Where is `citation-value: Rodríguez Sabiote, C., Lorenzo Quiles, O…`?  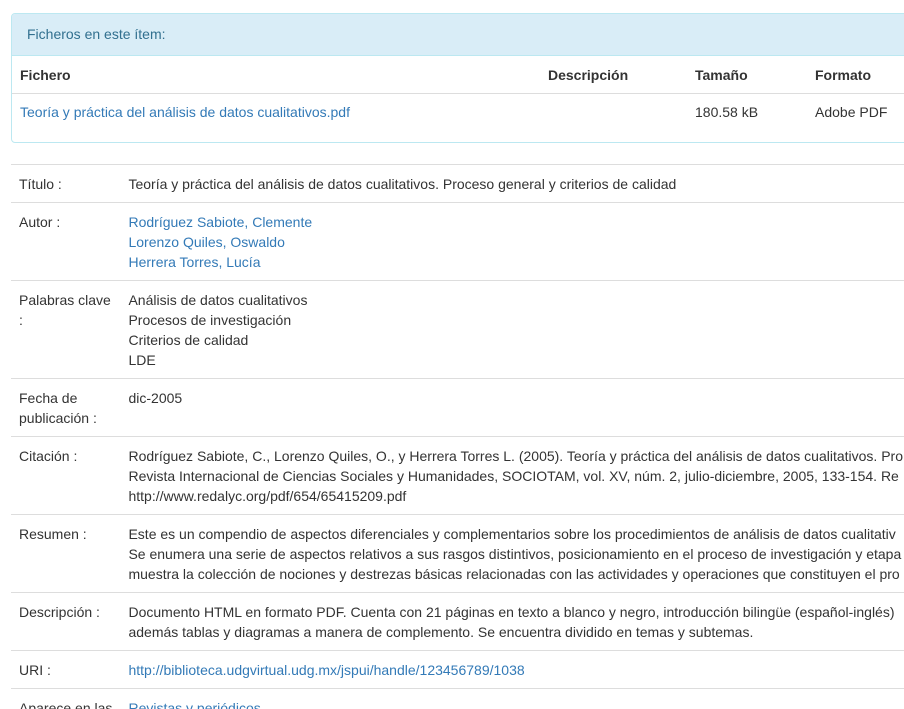
citation-value: Rodríguez Sabiote, C., Lorenzo Quiles, O… is located at coordinates (512, 475).